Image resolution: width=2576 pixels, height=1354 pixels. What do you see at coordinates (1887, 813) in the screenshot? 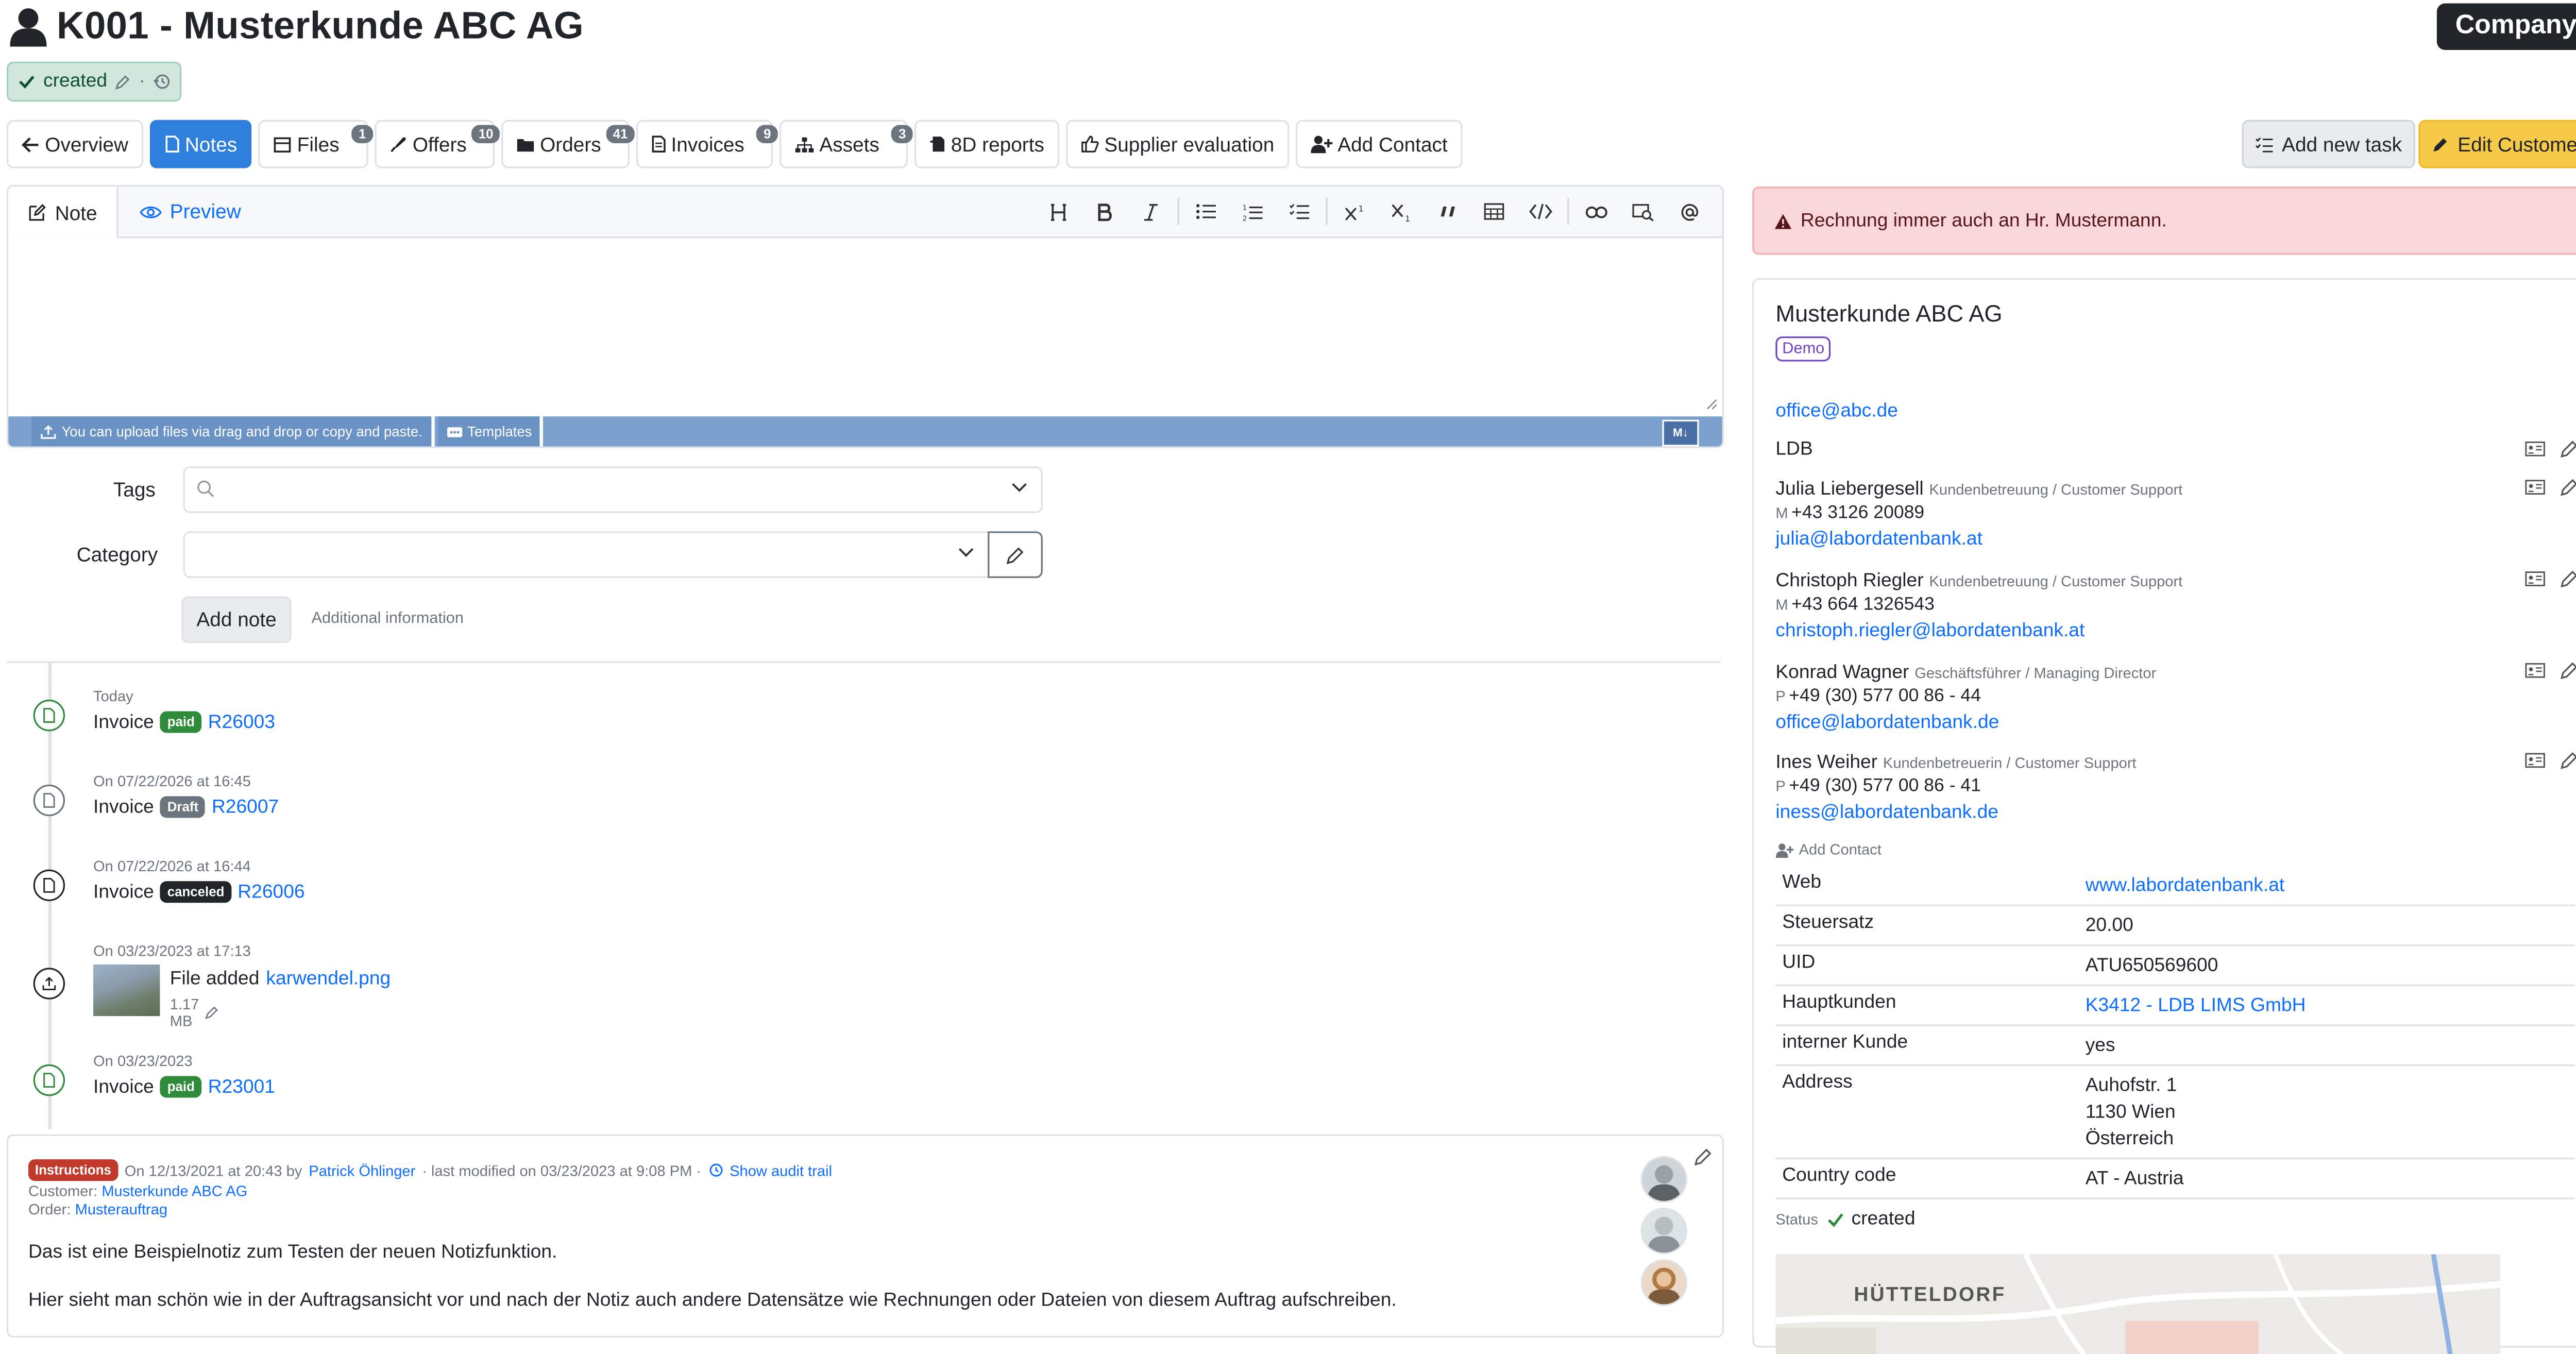
I see `contact-email-link: iness@labordatenbank.de` at bounding box center [1887, 813].